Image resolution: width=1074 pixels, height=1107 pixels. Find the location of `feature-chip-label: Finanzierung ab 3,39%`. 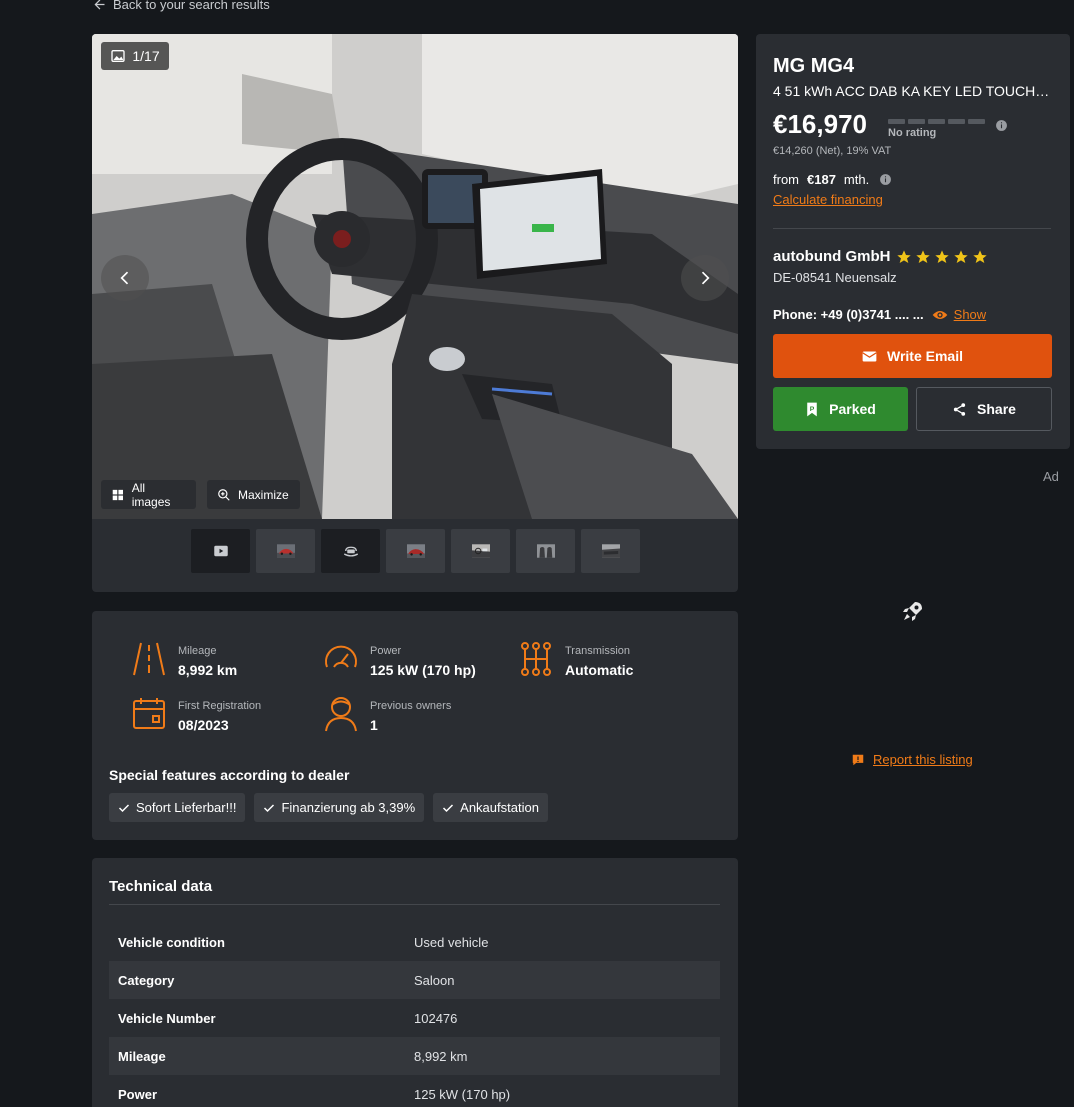

feature-chip-label: Finanzierung ab 3,39% is located at coordinates (348, 807).